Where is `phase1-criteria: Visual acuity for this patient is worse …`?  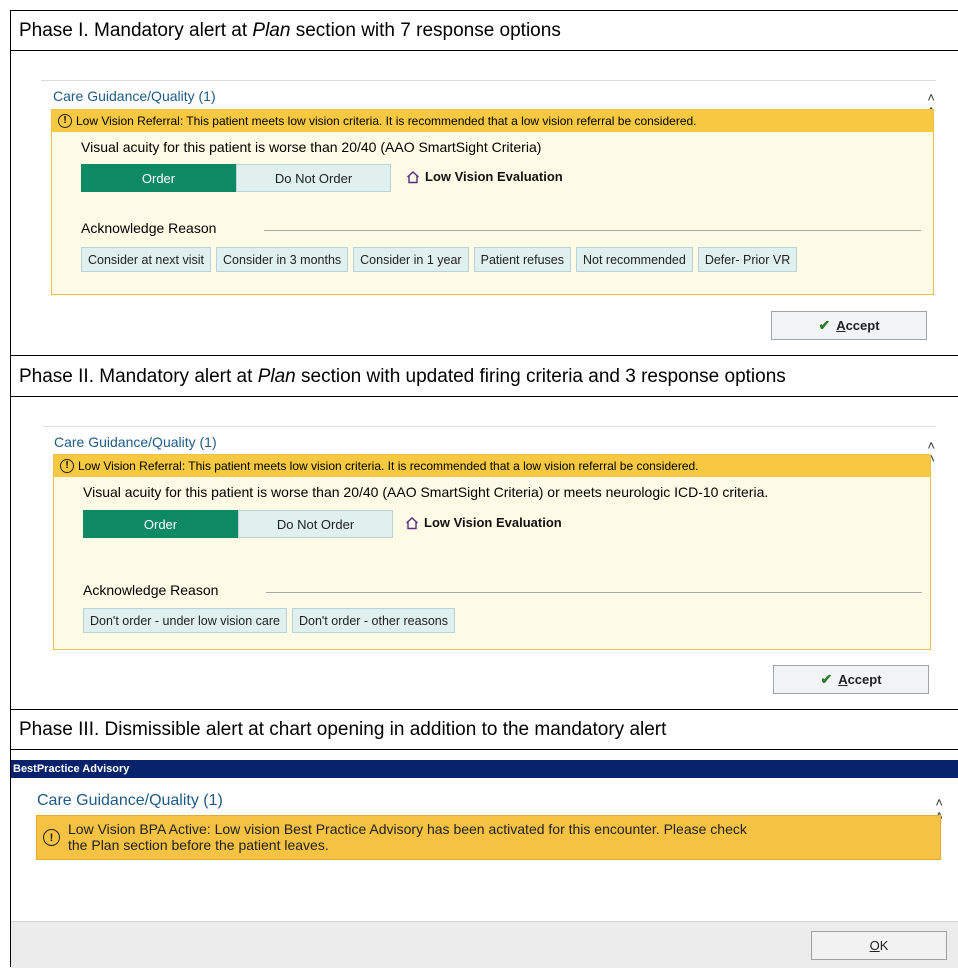
phase1-criteria: Visual acuity for this patient is worse … is located at coordinates (311, 147).